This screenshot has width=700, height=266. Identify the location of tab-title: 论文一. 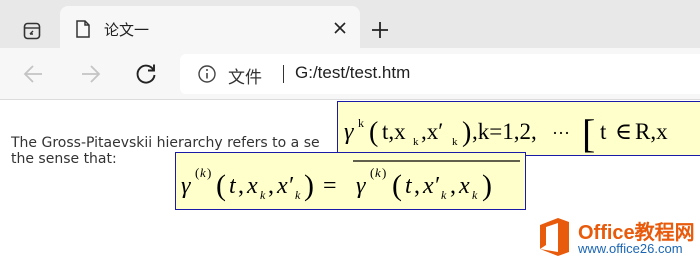
(127, 30).